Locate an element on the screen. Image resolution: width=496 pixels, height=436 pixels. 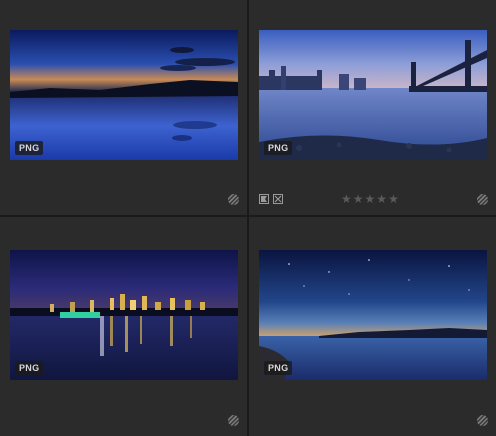
flag-pick-icon is located at coordinates (264, 199).